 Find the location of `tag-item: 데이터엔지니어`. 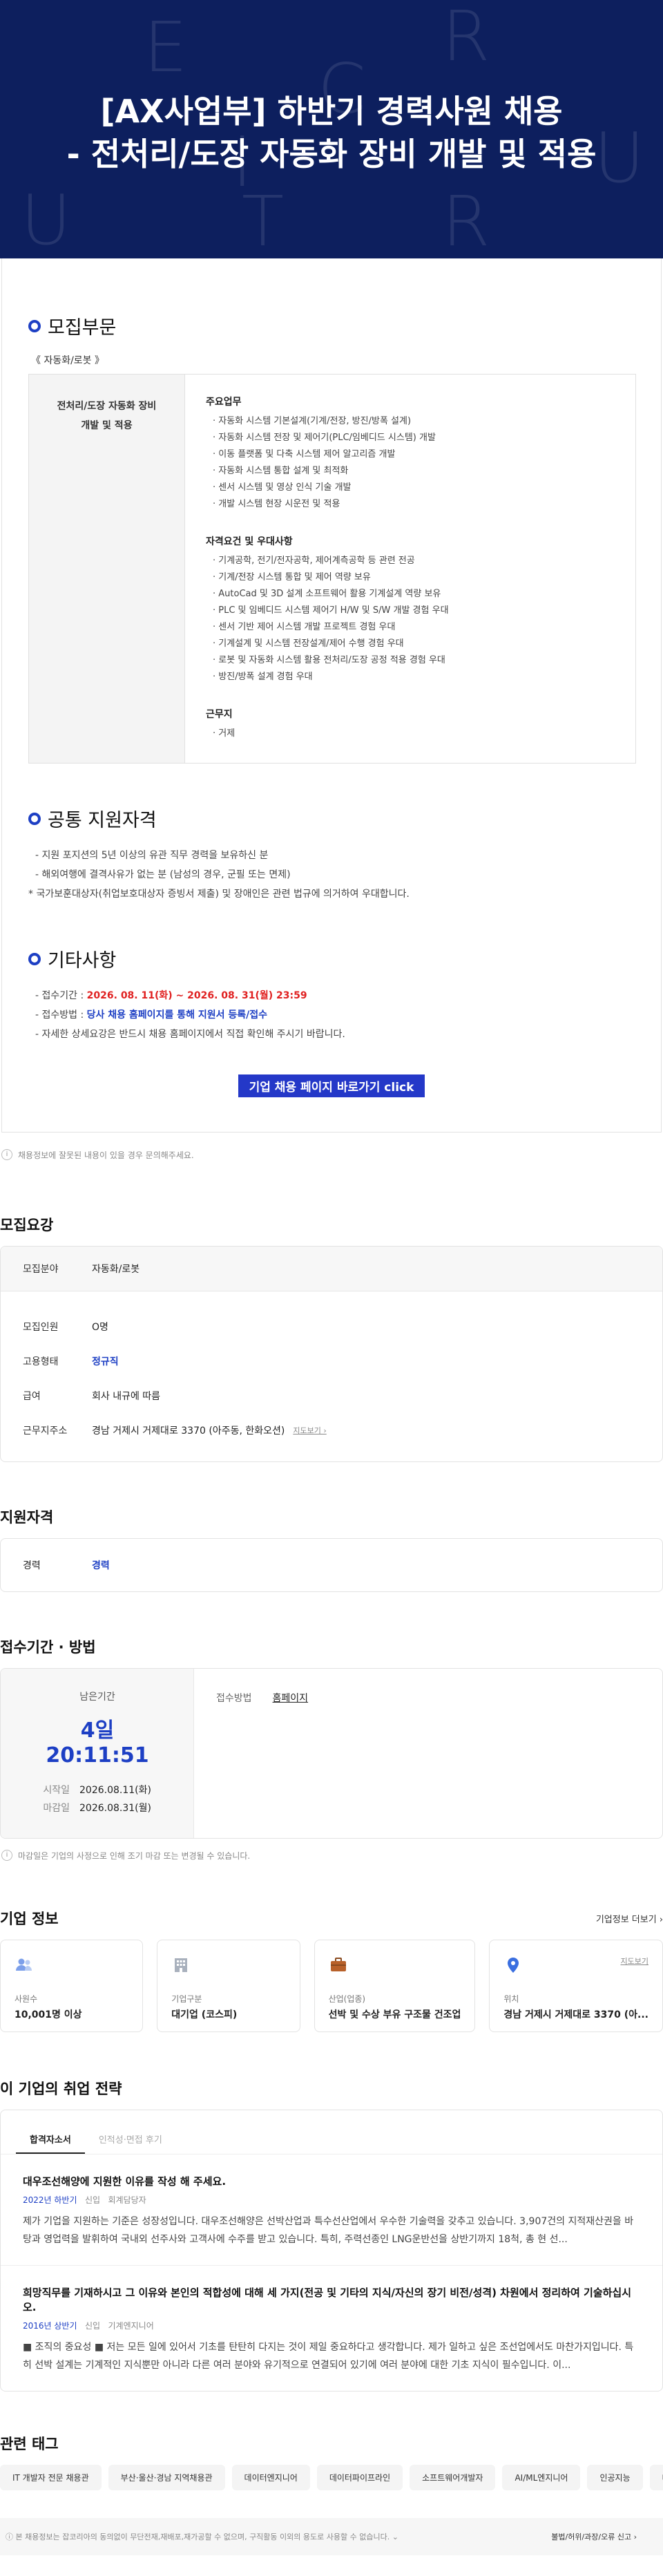

tag-item: 데이터엔지니어 is located at coordinates (270, 2477).